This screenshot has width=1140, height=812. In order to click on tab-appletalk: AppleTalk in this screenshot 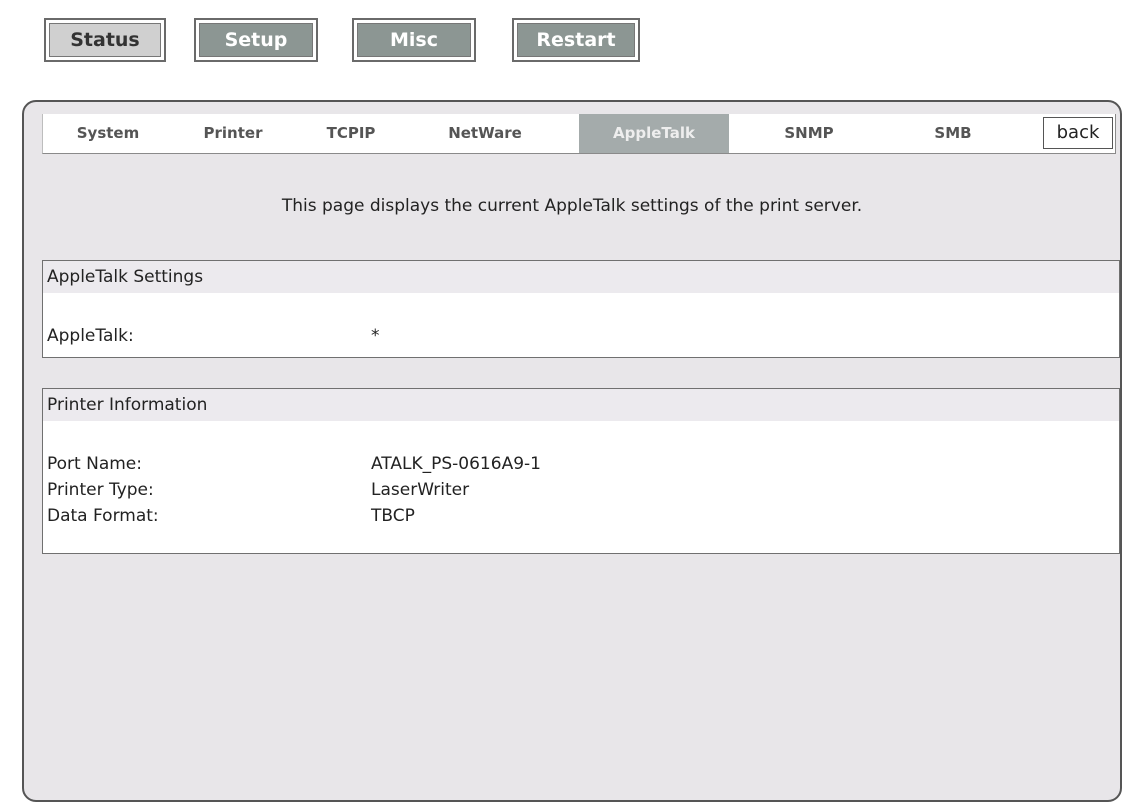, I will do `click(654, 133)`.